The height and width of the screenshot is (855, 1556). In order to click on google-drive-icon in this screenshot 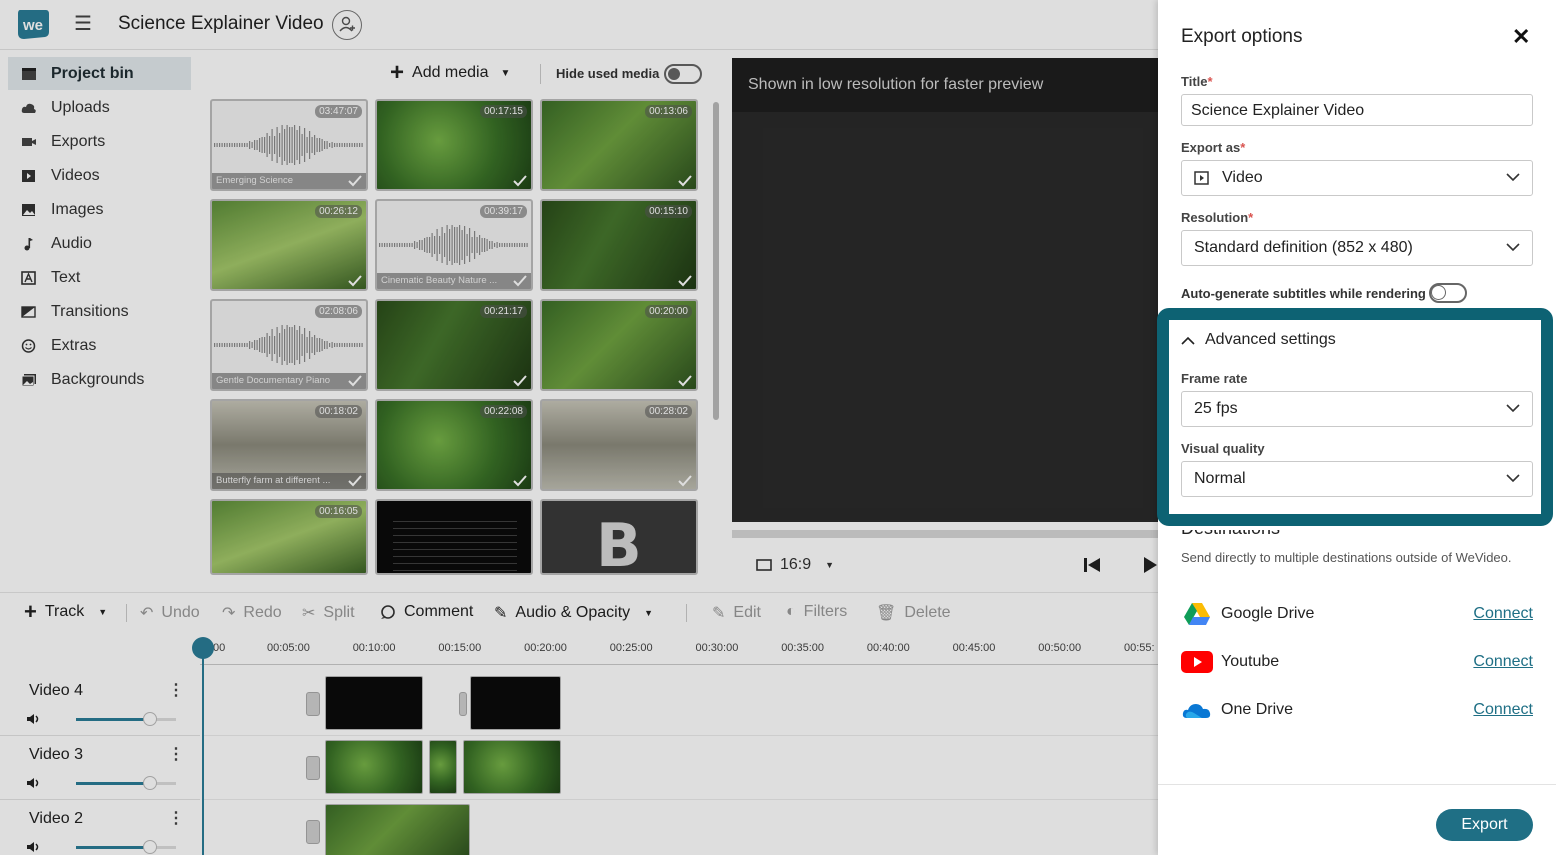, I will do `click(1197, 614)`.